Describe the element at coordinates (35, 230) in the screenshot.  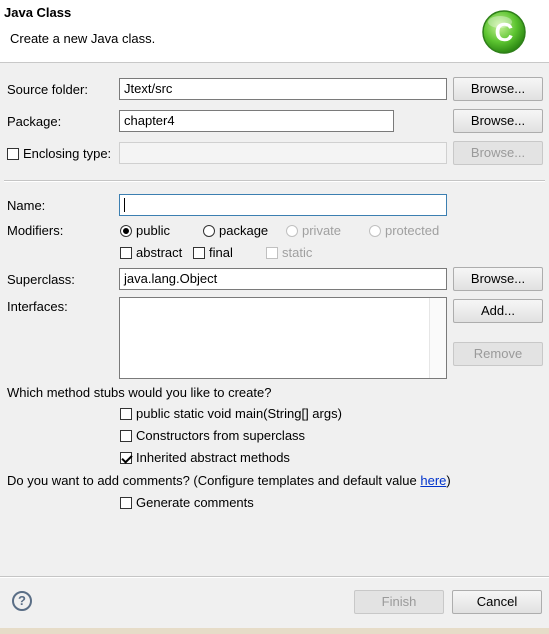
I see `modifiers-label: Modifiers:` at that location.